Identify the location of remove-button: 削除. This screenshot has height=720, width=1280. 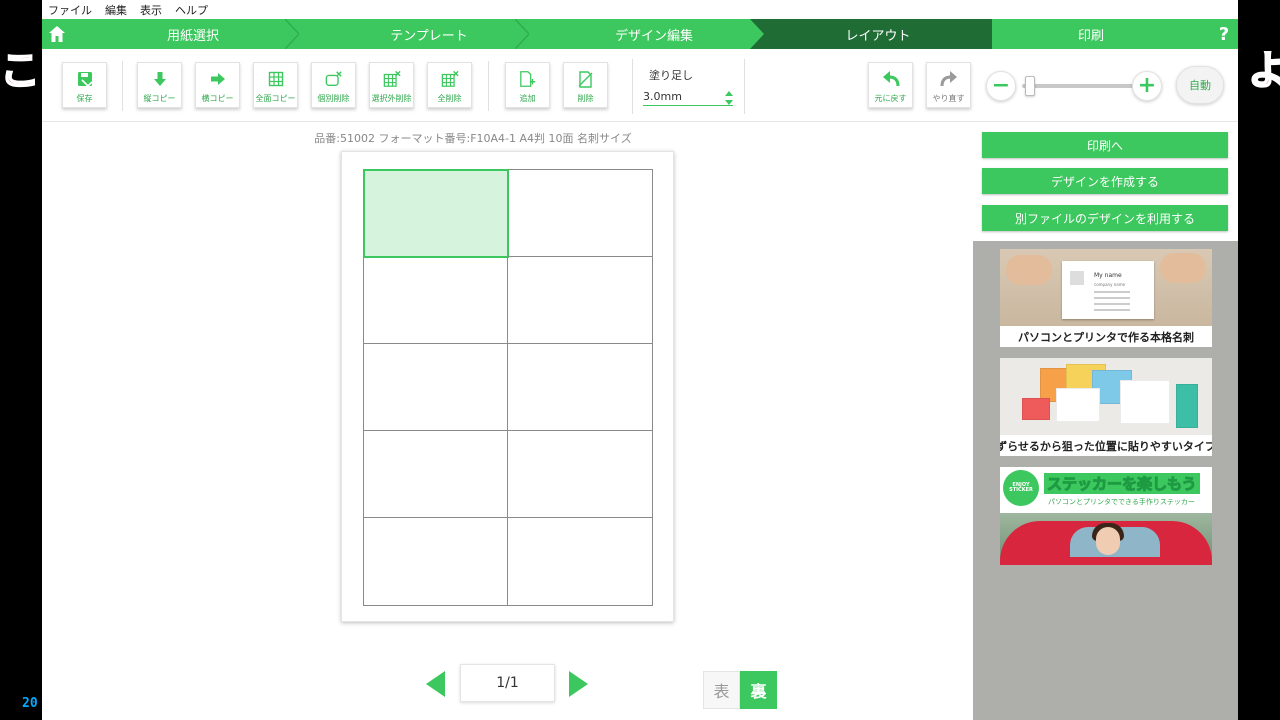
(585, 85).